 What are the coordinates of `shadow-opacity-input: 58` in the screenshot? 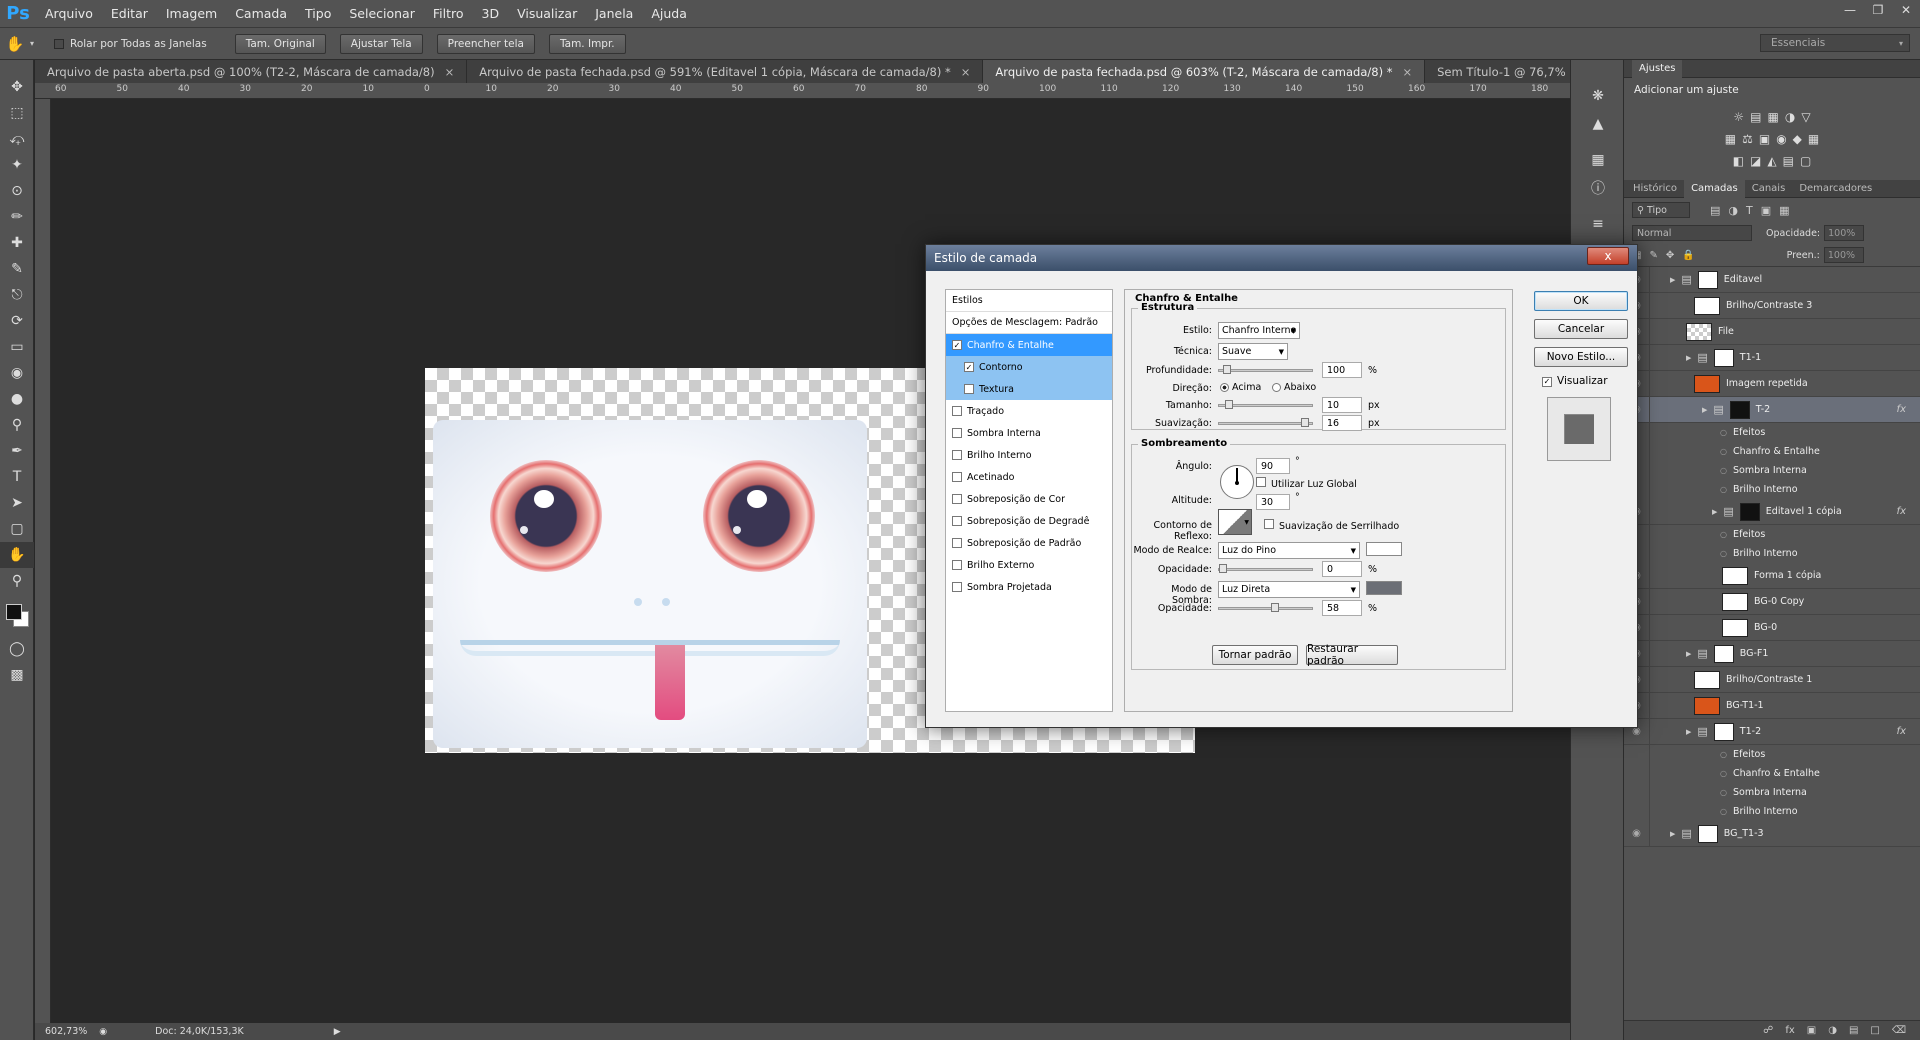 It's located at (1342, 608).